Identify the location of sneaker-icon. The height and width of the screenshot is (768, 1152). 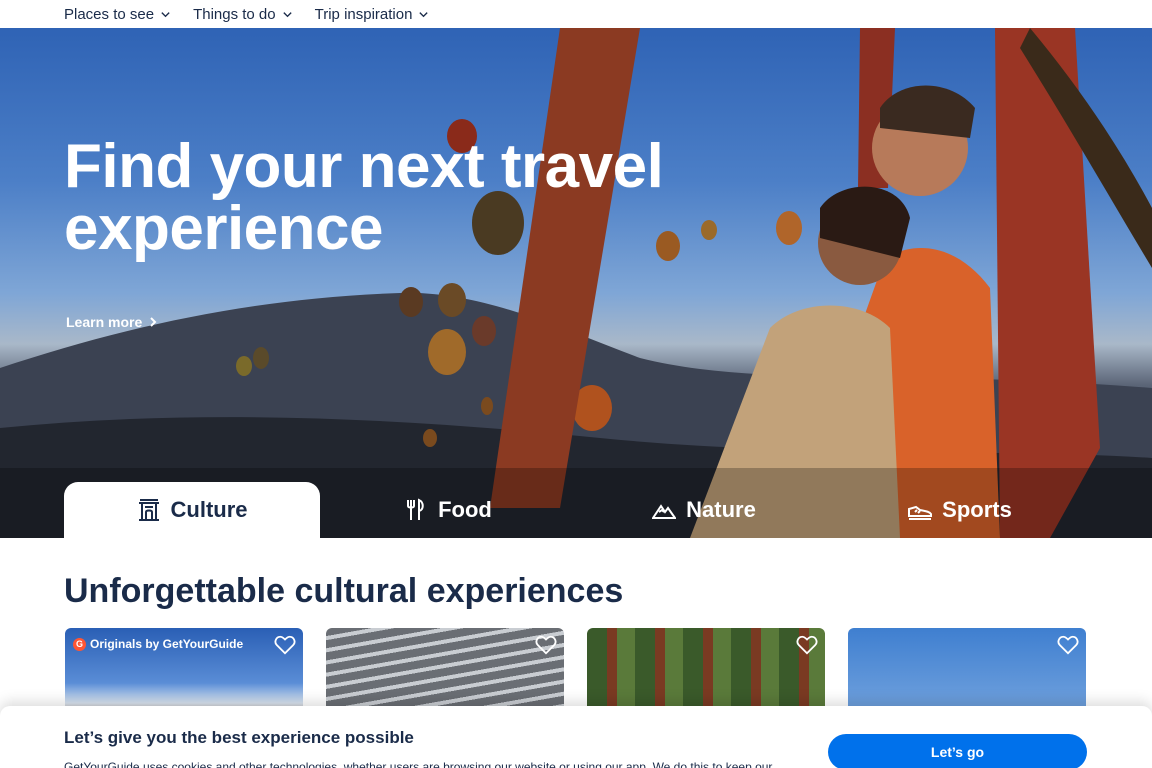
(920, 512).